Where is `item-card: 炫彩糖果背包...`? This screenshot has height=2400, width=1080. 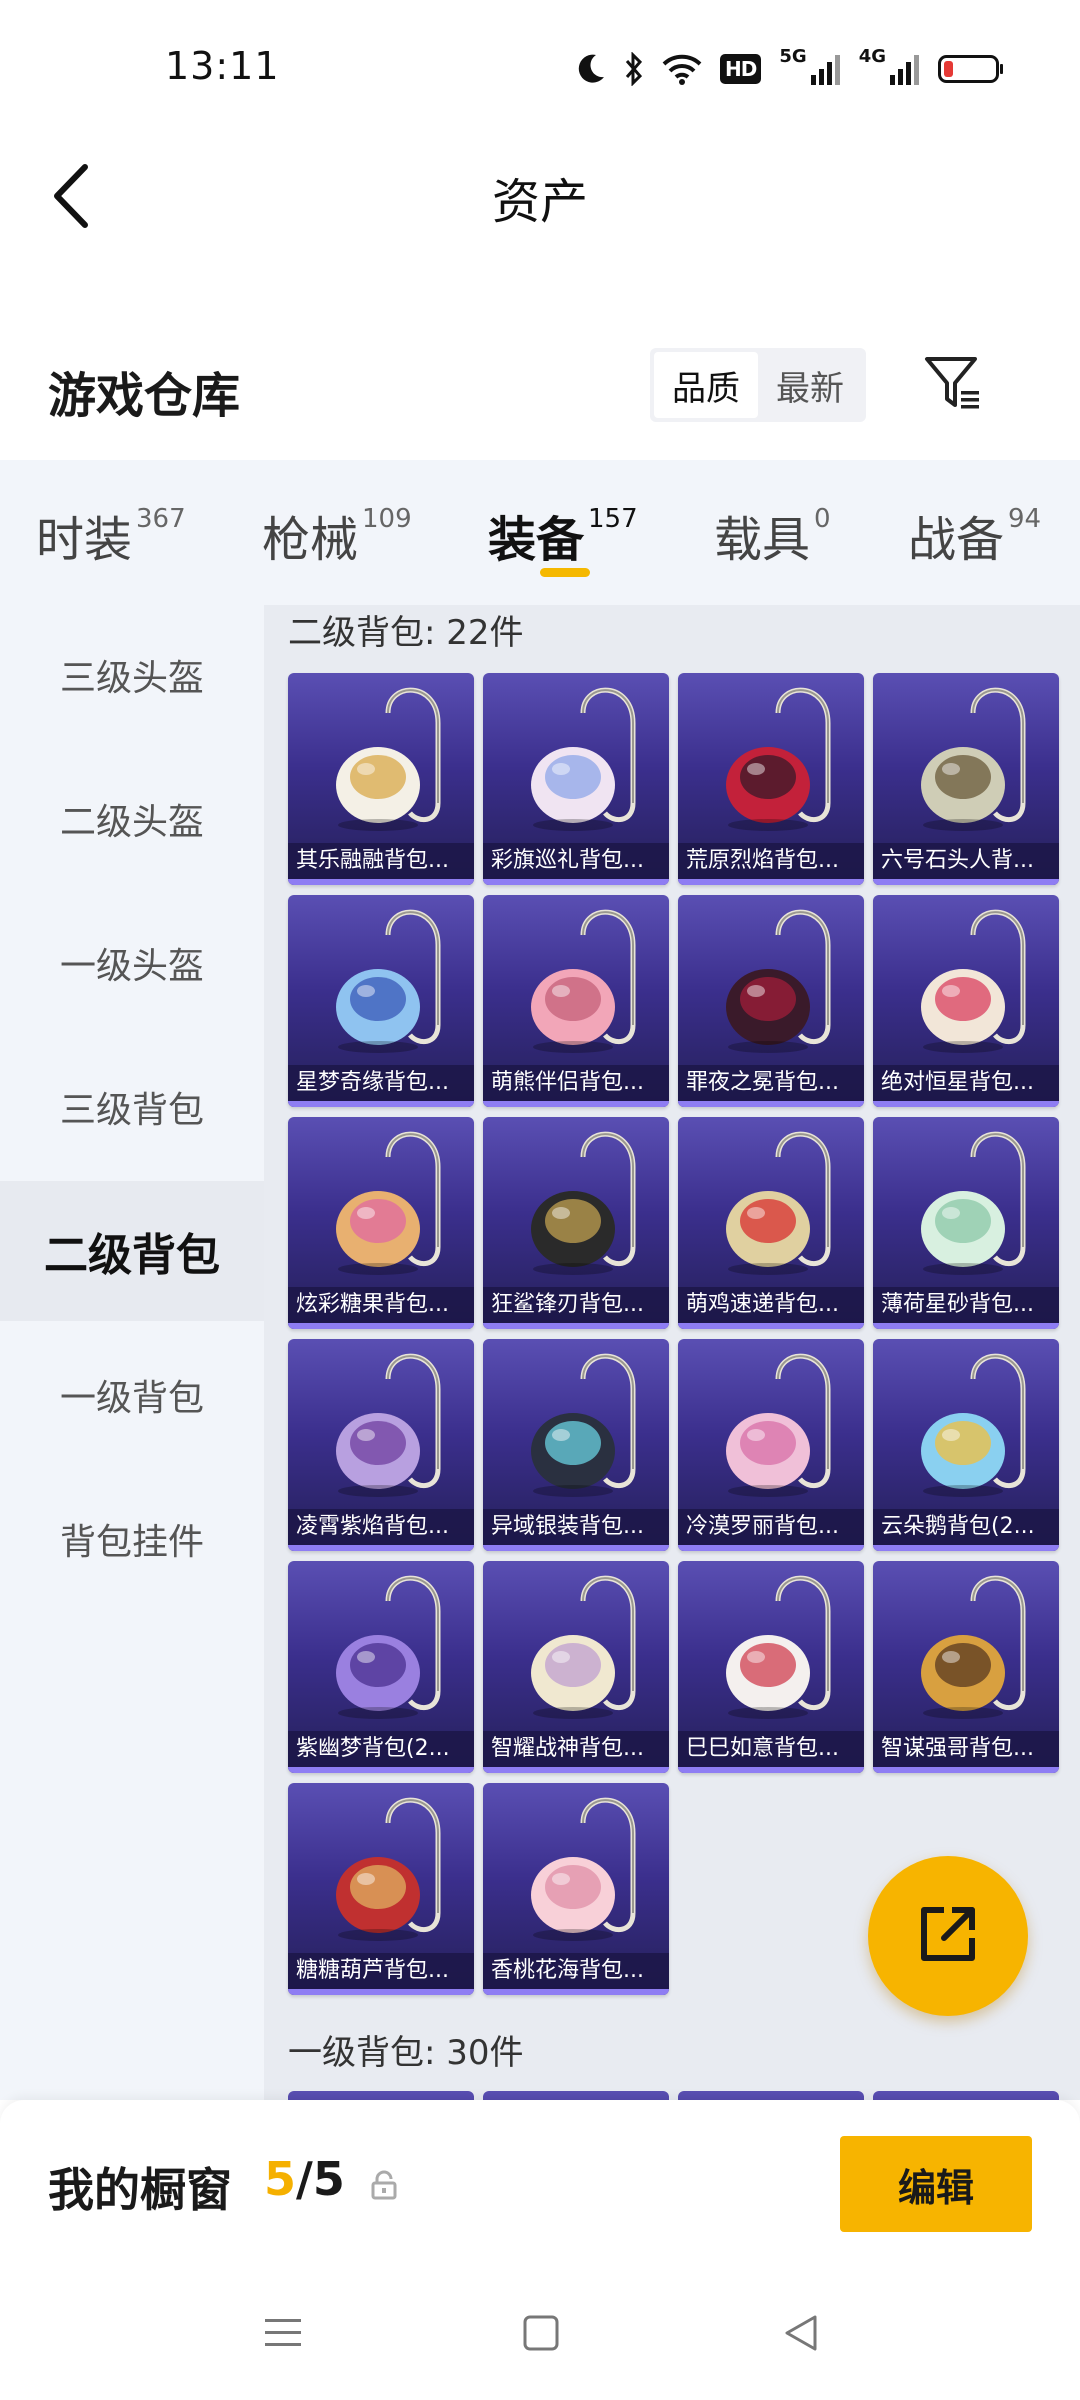
item-card: 炫彩糖果背包... is located at coordinates (381, 1223).